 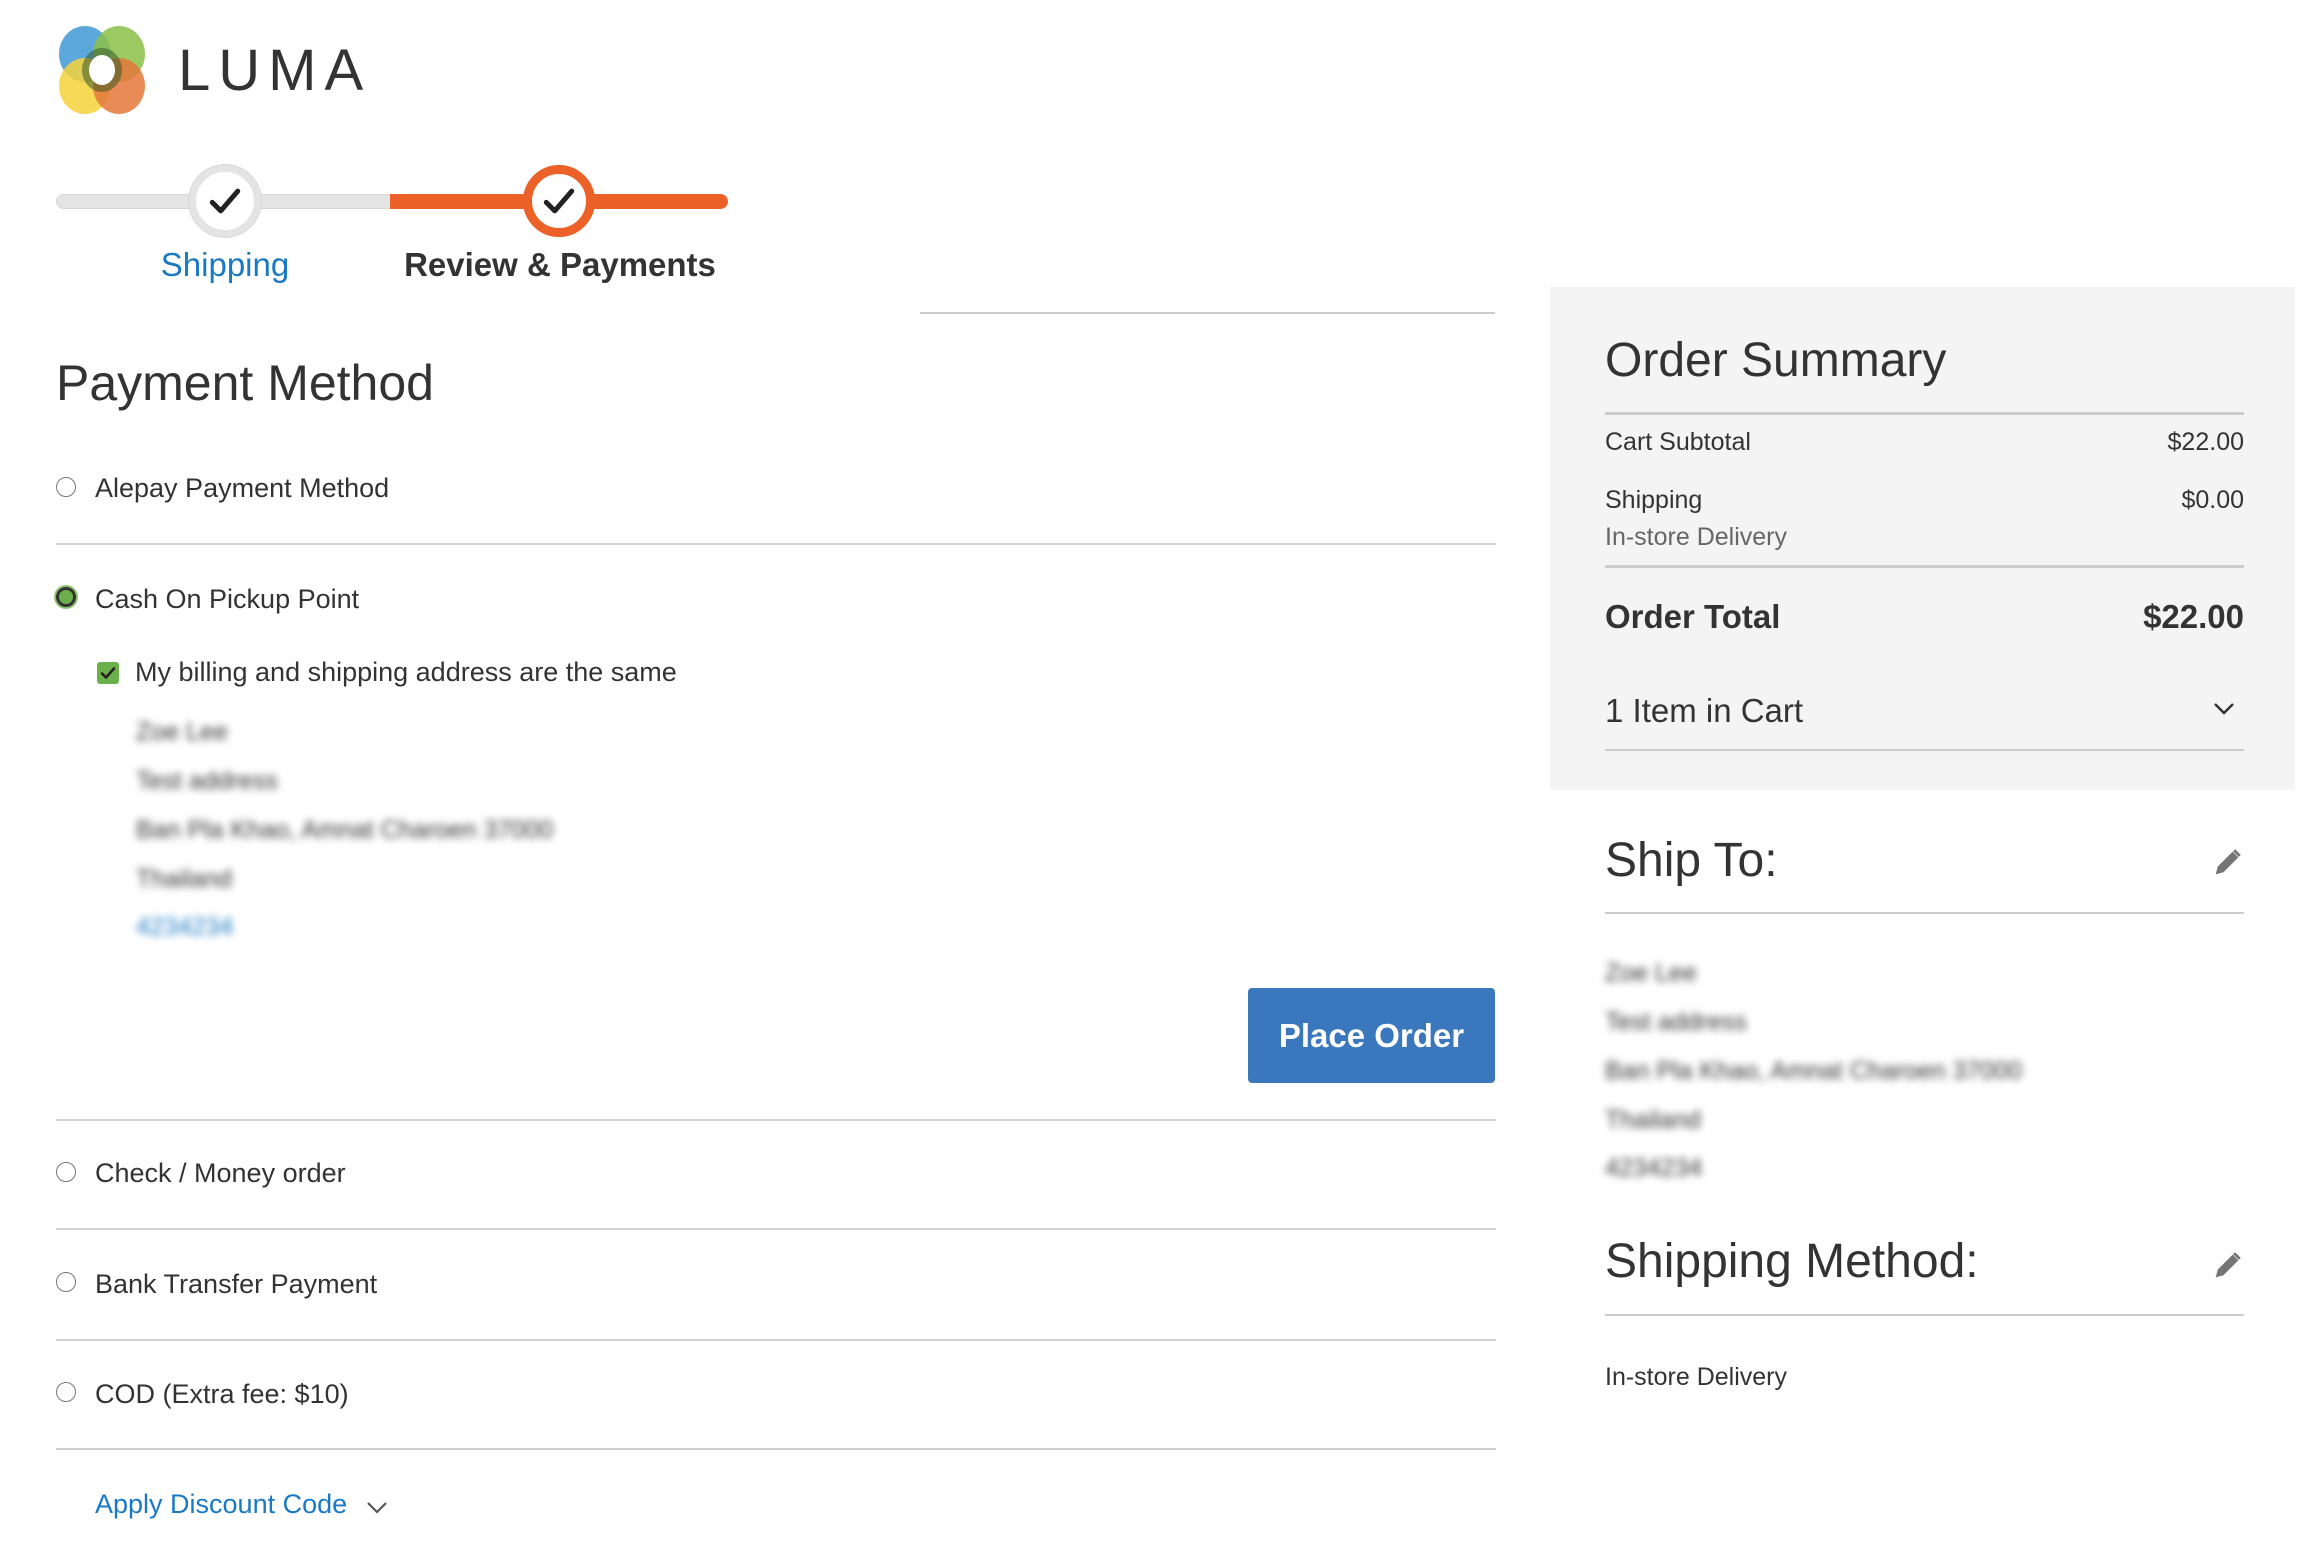 What do you see at coordinates (102, 70) in the screenshot?
I see `luma-logo-icon` at bounding box center [102, 70].